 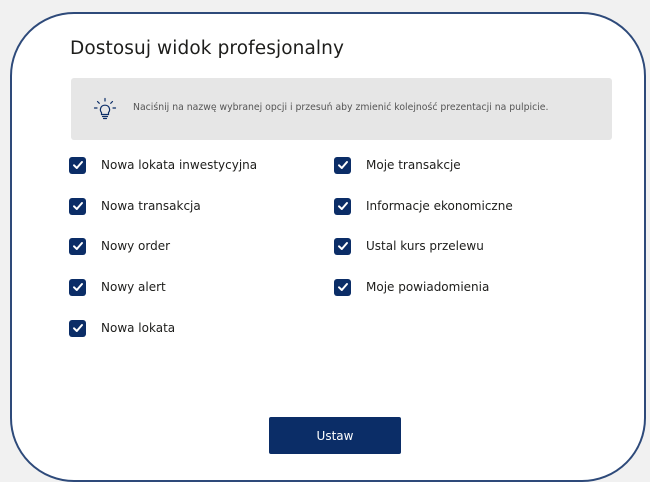 What do you see at coordinates (425, 246) in the screenshot?
I see `option-label: Ustal kurs przelewu` at bounding box center [425, 246].